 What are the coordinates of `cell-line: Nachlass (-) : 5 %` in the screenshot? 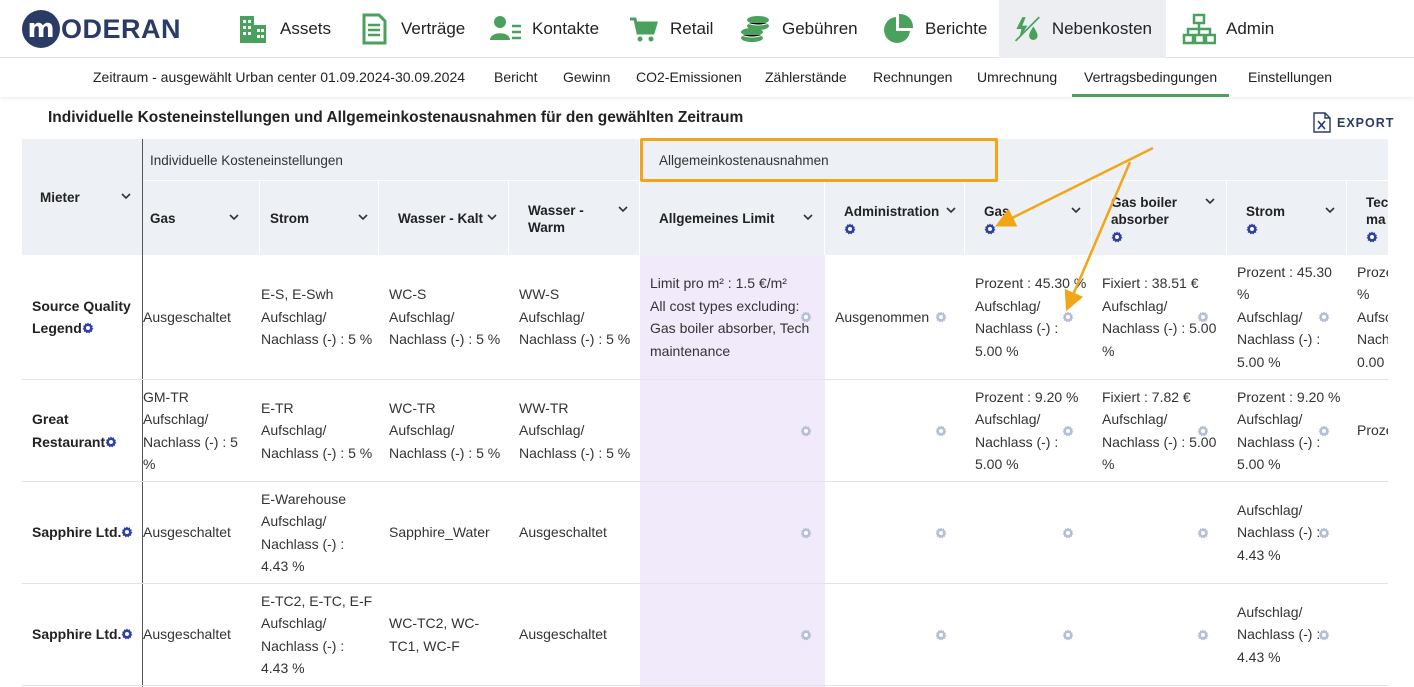 It's located at (317, 339).